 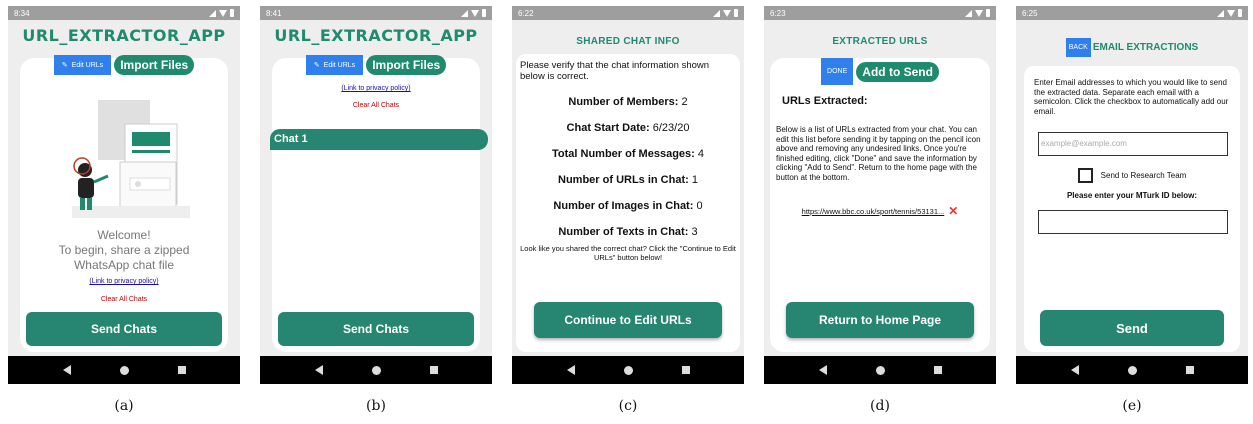 I want to click on status-time: 6:22, so click(x=526, y=13).